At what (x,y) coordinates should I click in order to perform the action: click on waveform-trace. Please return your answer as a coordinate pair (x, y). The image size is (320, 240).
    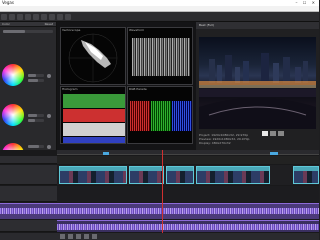
    Looking at the image, I should click on (161, 57).